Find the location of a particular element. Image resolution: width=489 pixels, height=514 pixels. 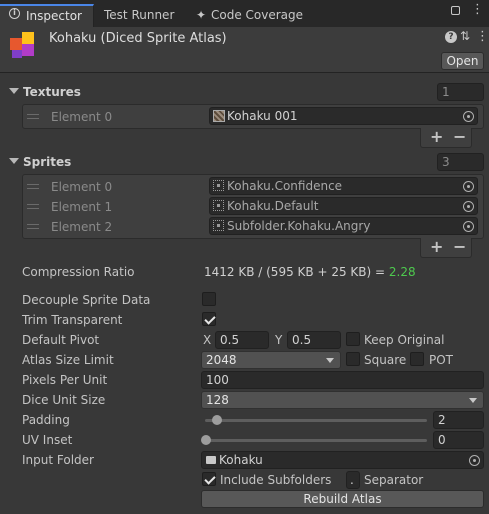

compression-ratio-number: 2.28 is located at coordinates (402, 272).